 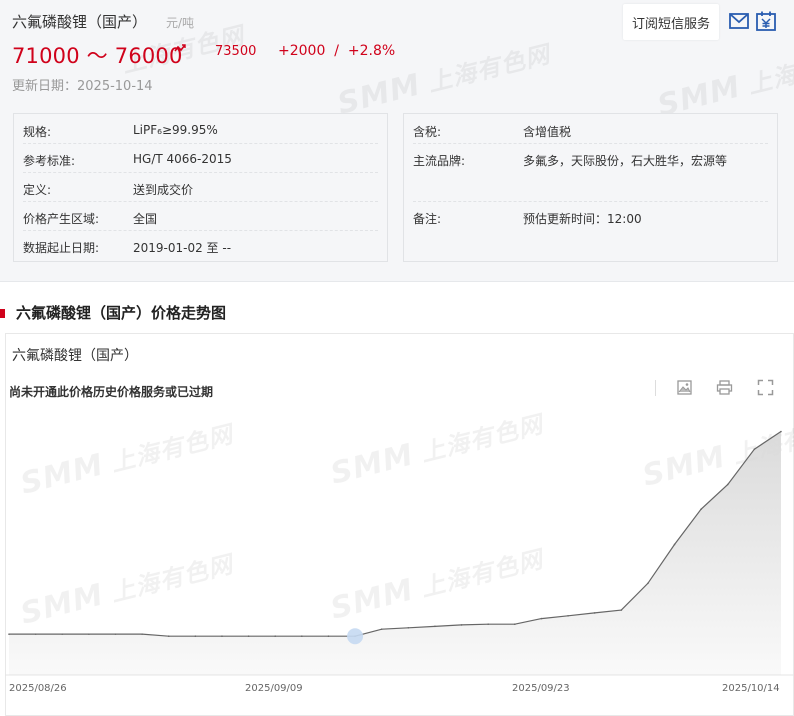 I want to click on mail-icon, so click(x=739, y=21).